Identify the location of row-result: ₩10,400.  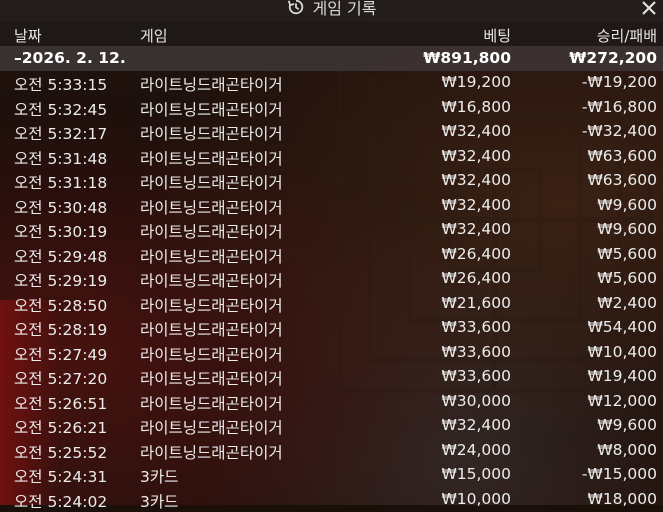
(622, 351).